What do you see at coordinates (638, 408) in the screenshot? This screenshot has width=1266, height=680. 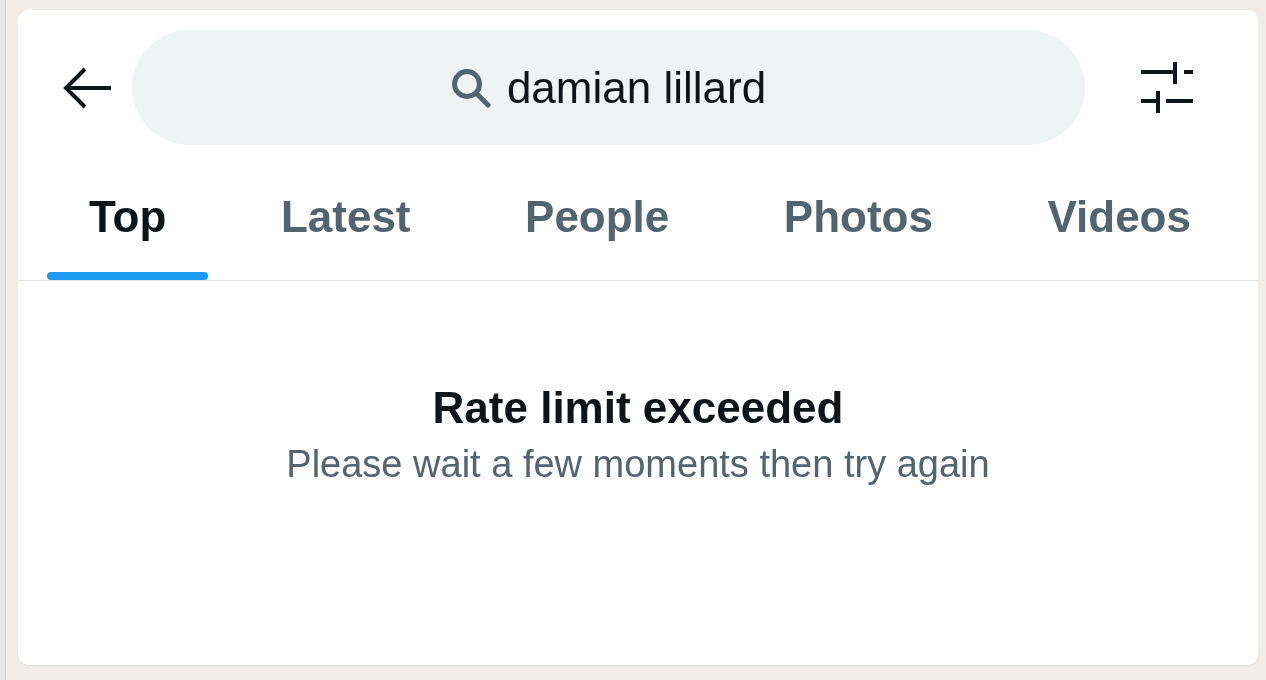 I see `error-title: Rate limit exceeded` at bounding box center [638, 408].